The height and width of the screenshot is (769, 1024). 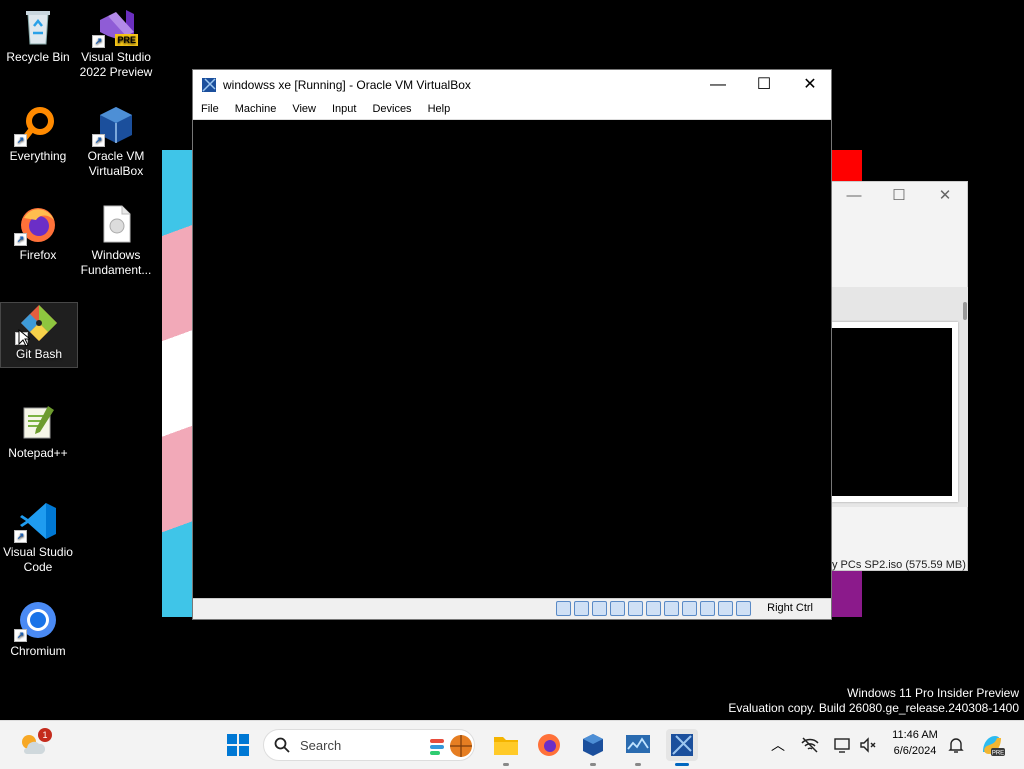 I want to click on visual-studio-icon: PRE ↗, so click(x=115, y=27).